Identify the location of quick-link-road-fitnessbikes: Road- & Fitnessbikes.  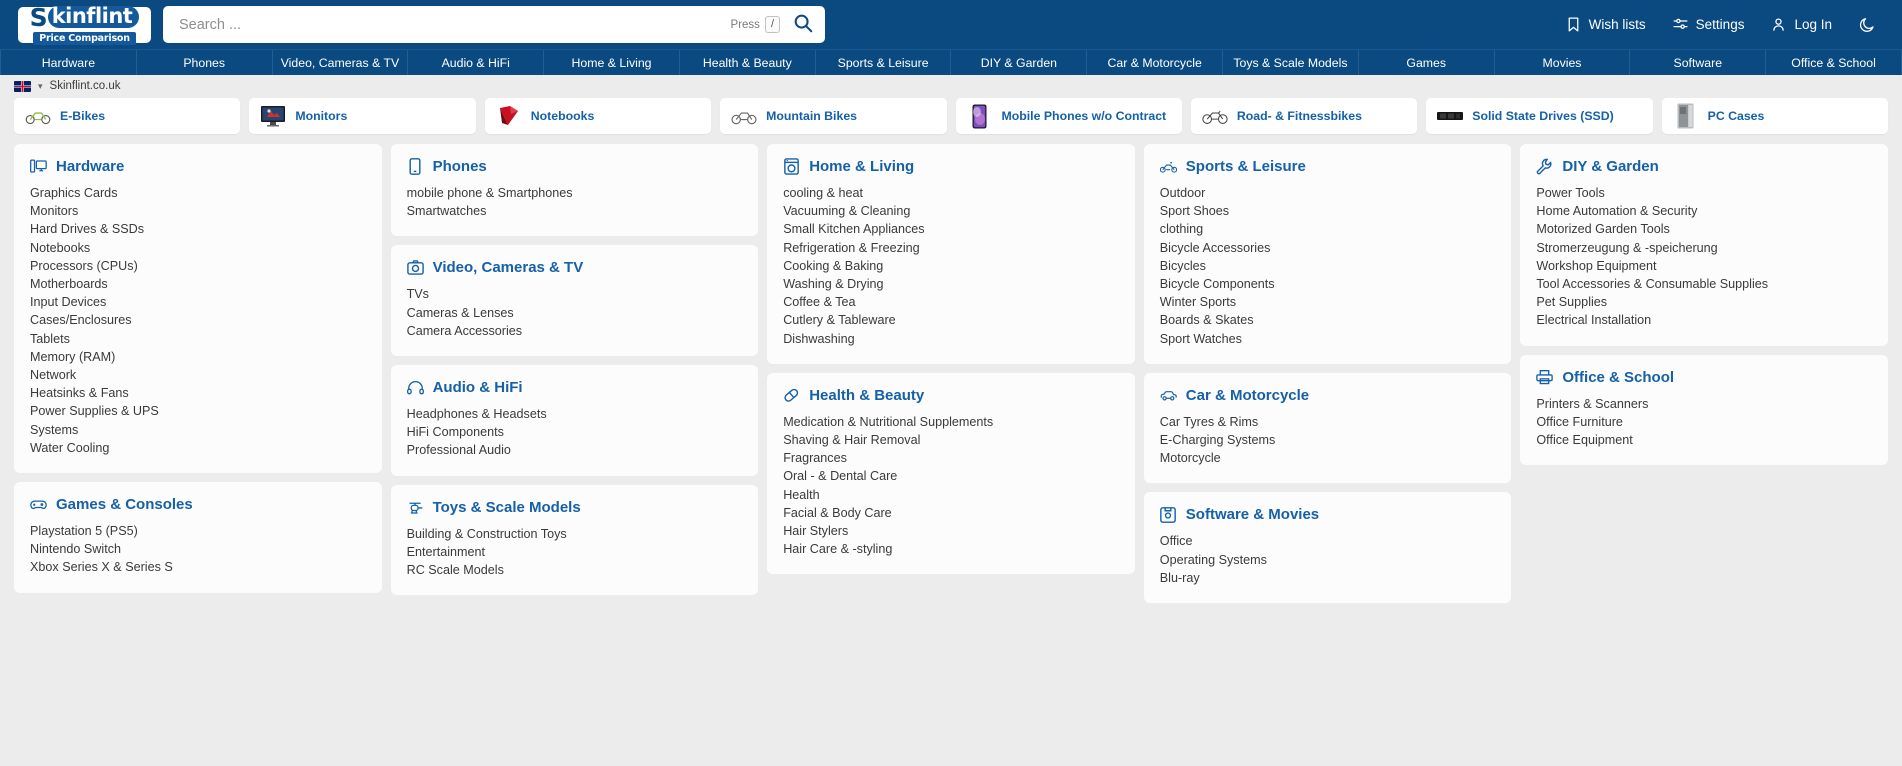
(1304, 116).